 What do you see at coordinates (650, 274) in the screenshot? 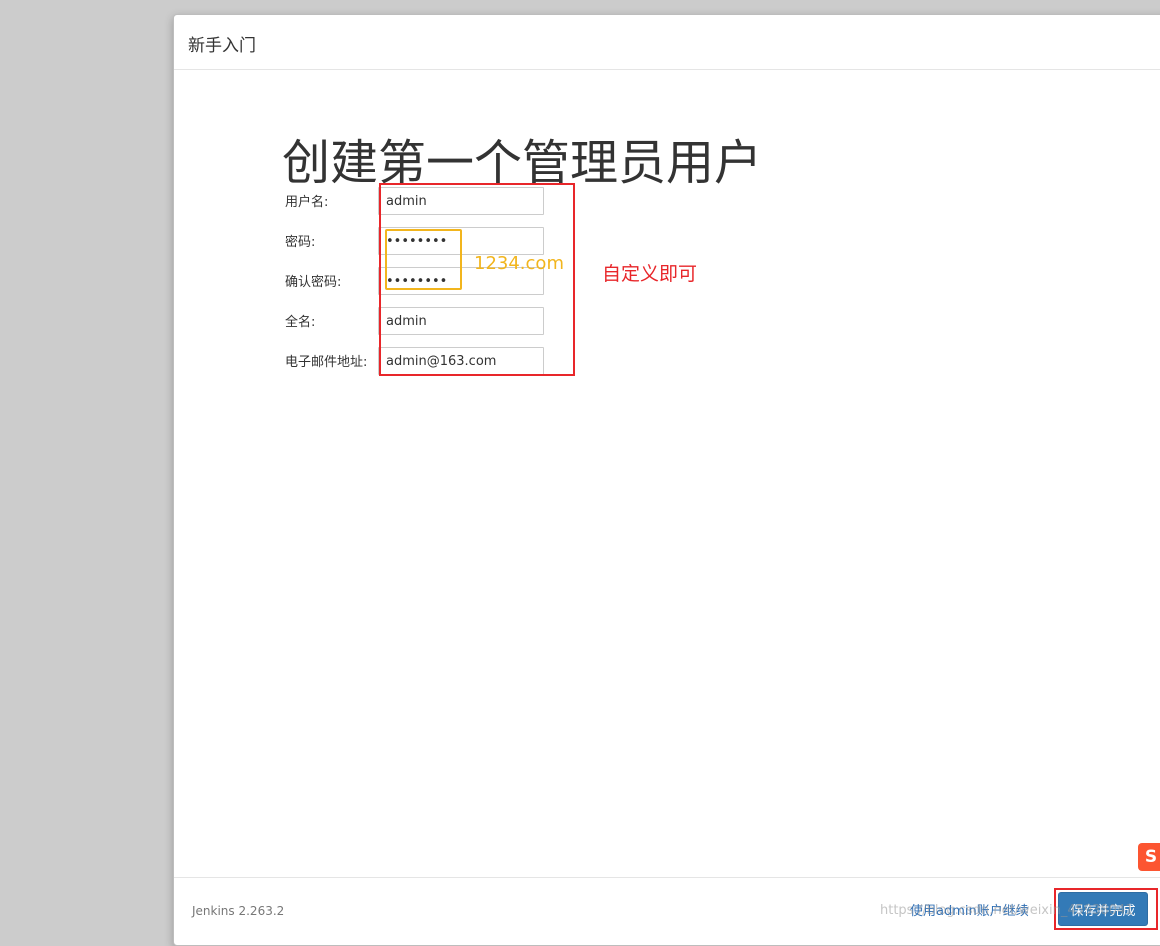
I see `custom-note-annotation: 自定义即可` at bounding box center [650, 274].